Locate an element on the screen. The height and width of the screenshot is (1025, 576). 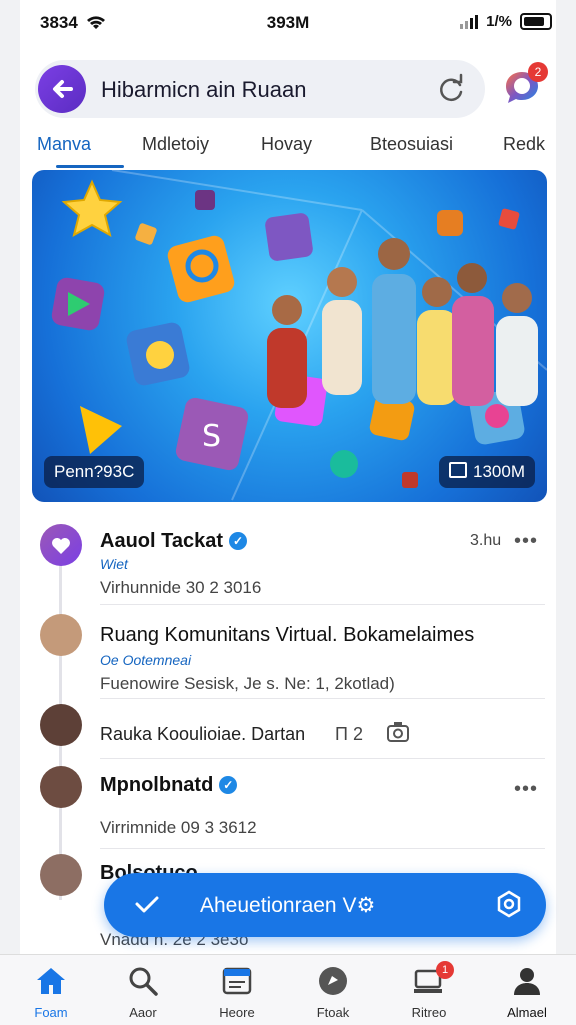
banner-views-chip: 1300M is located at coordinates (487, 472).